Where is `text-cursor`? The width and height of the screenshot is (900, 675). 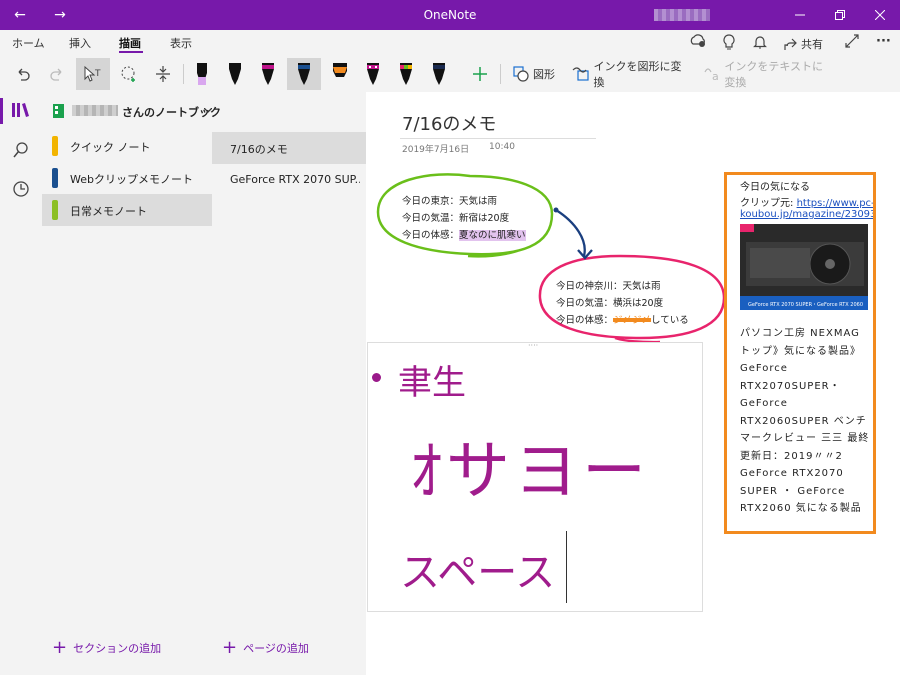 text-cursor is located at coordinates (566, 567).